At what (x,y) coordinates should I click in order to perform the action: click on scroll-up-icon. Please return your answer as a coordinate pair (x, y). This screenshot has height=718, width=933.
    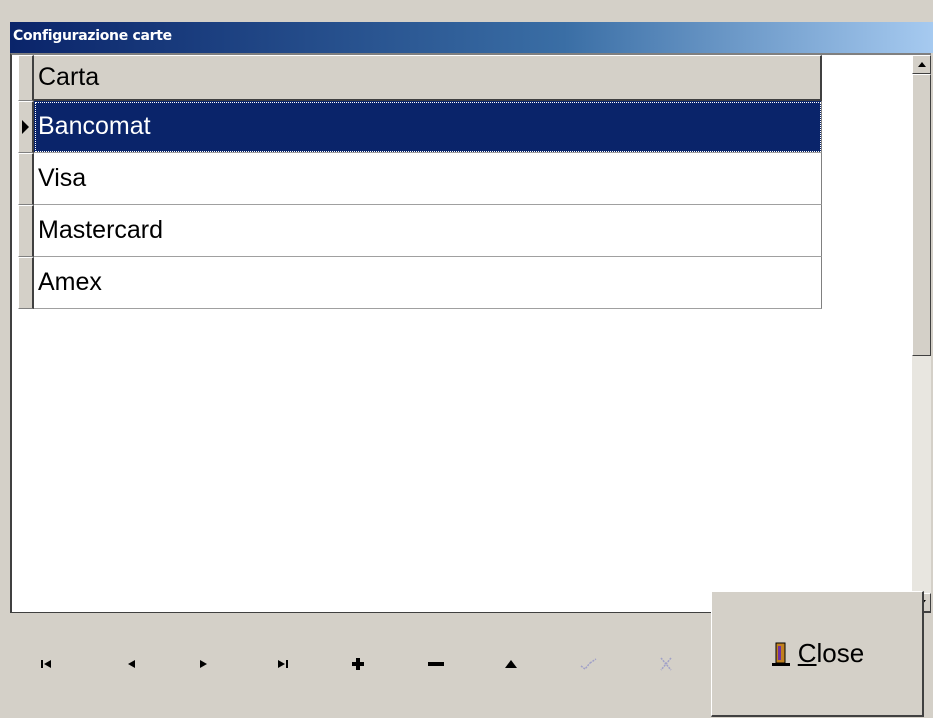
    Looking at the image, I should click on (921, 64).